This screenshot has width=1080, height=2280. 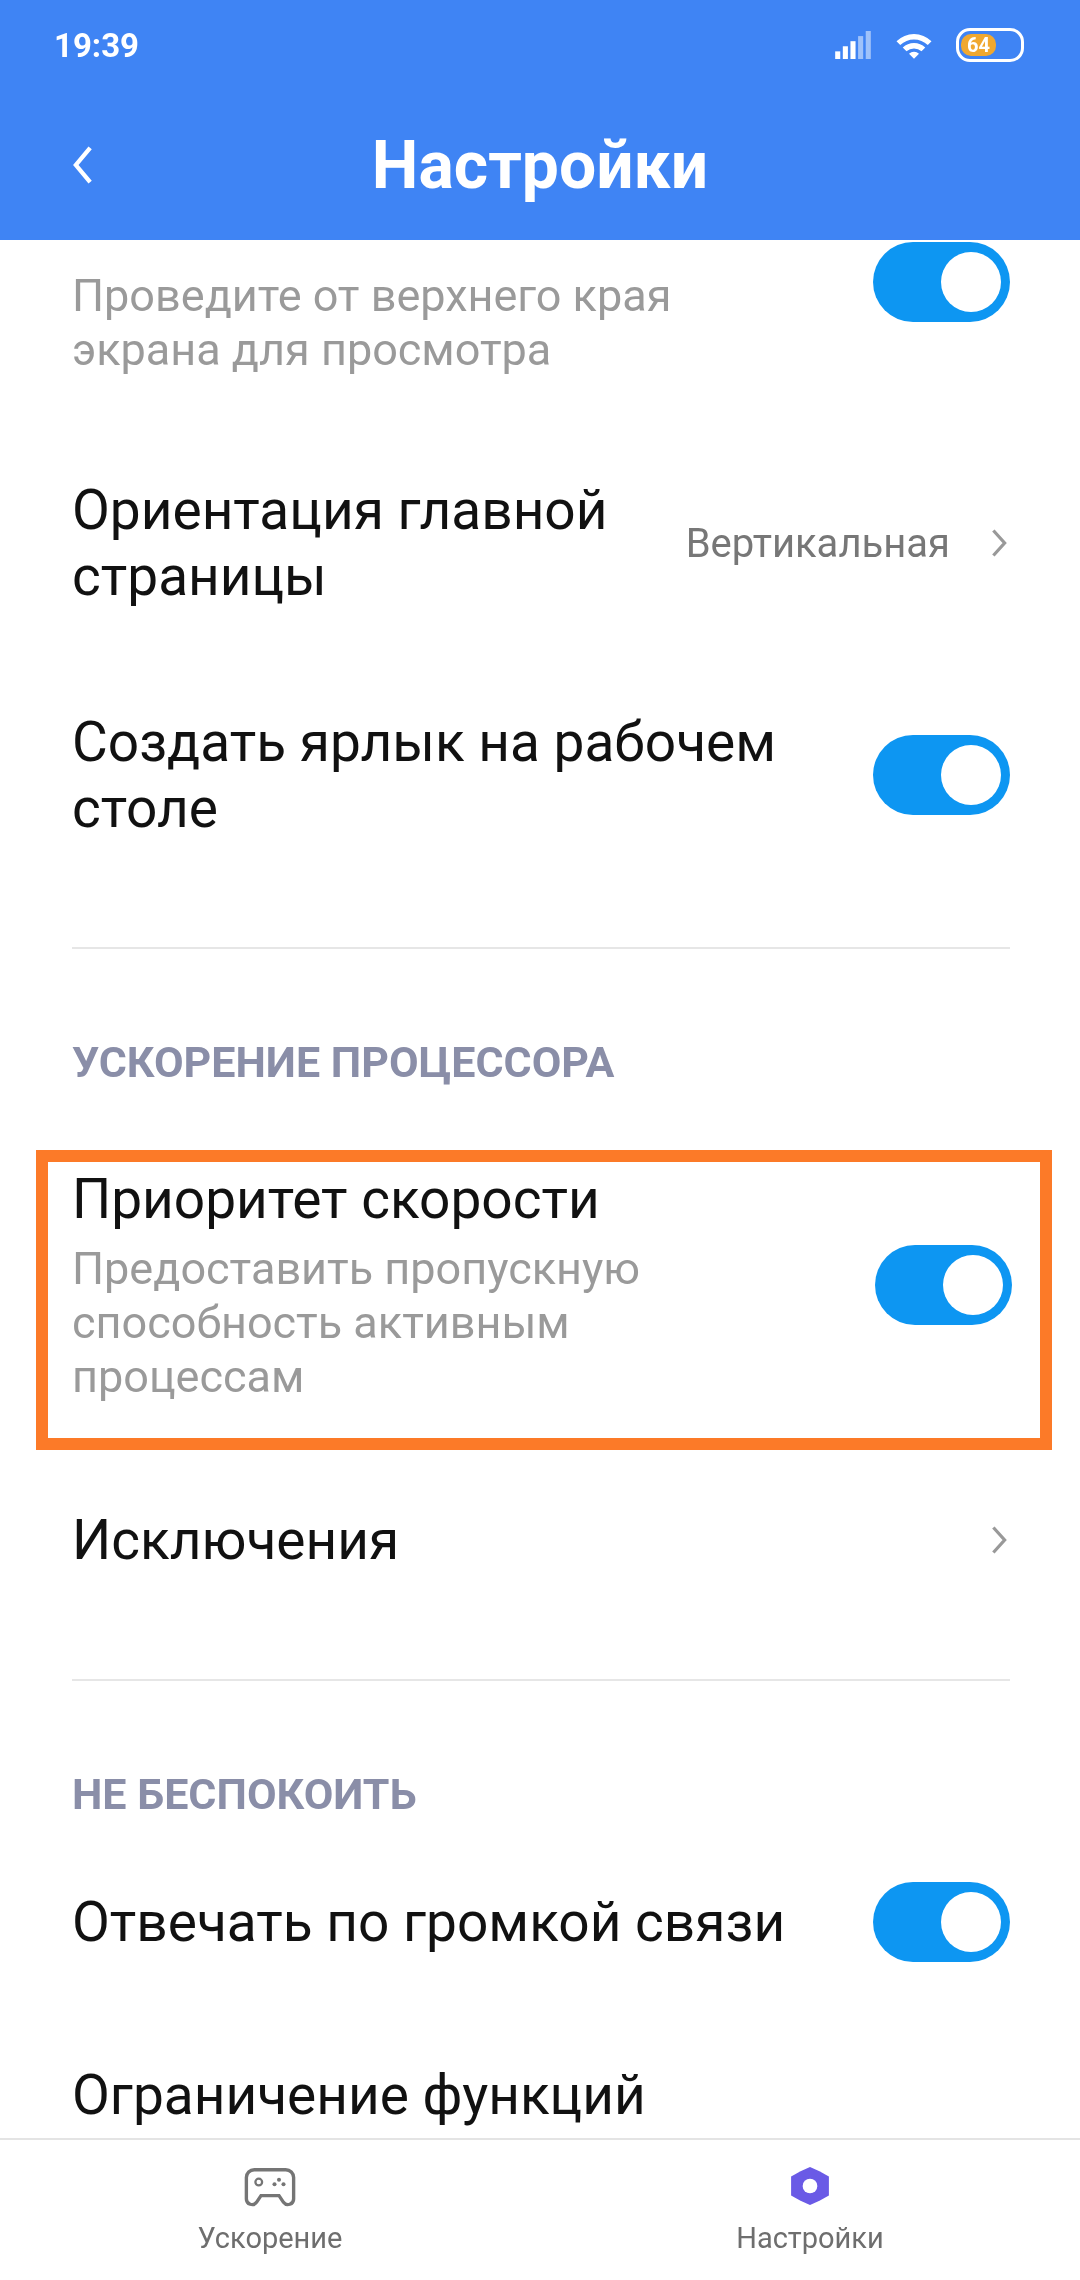 What do you see at coordinates (270, 2210) in the screenshot?
I see `nav-tab: Ускорение` at bounding box center [270, 2210].